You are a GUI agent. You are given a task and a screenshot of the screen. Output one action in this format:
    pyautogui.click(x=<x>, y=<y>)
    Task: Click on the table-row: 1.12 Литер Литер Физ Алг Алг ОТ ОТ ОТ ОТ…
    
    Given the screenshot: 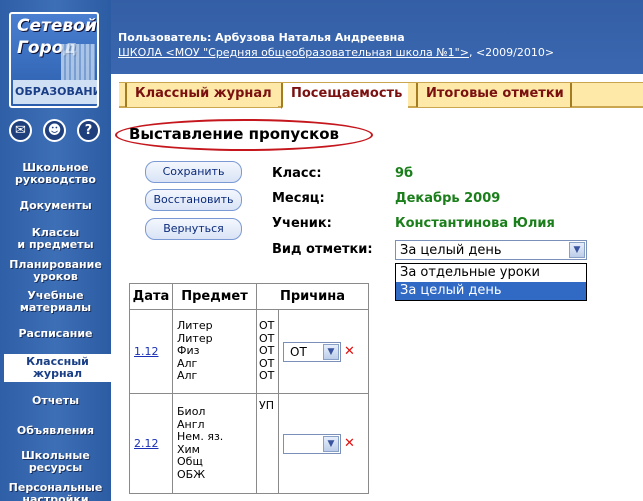 What is the action you would take?
    pyautogui.click(x=249, y=351)
    